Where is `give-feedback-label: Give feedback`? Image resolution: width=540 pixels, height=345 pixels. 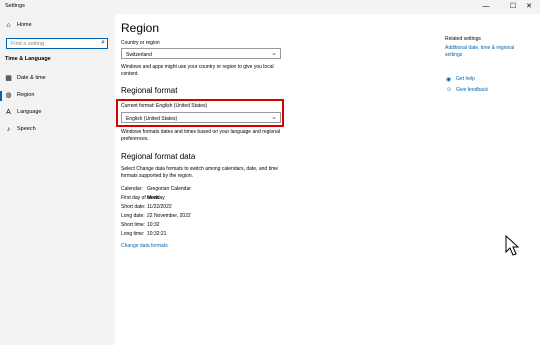 give-feedback-label: Give feedback is located at coordinates (472, 90).